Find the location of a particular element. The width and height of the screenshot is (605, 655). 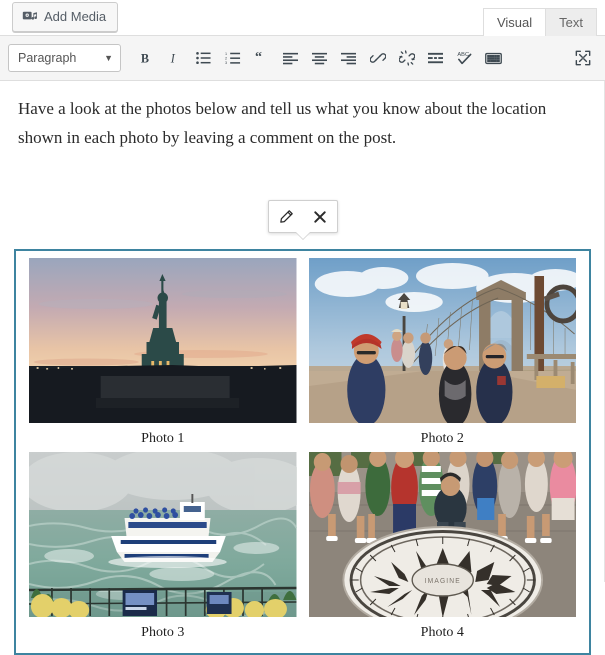

align-center-button is located at coordinates (319, 58).